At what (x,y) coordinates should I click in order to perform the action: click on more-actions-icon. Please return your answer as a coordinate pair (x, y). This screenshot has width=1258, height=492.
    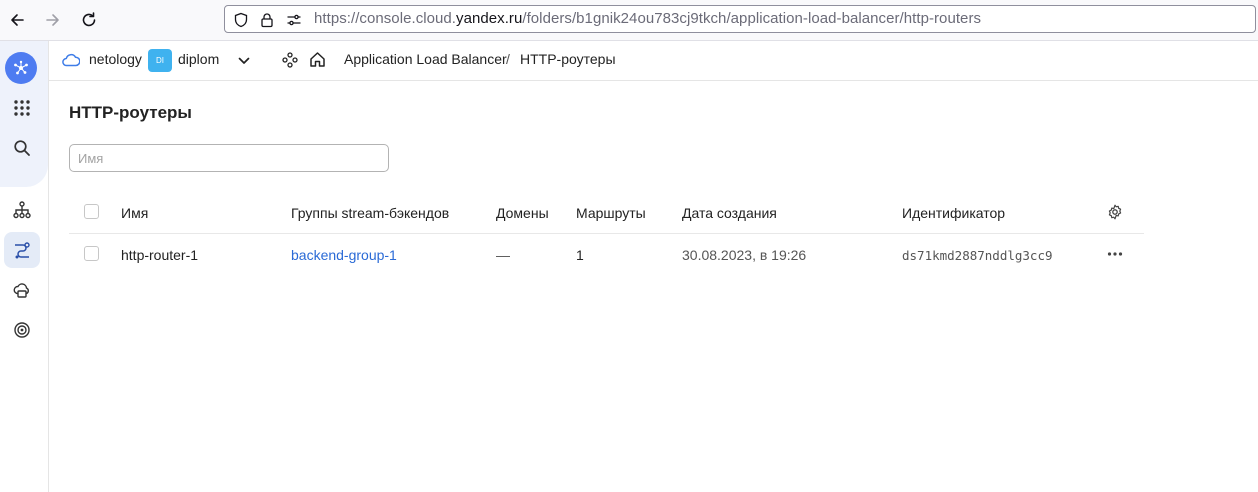
    Looking at the image, I should click on (1115, 254).